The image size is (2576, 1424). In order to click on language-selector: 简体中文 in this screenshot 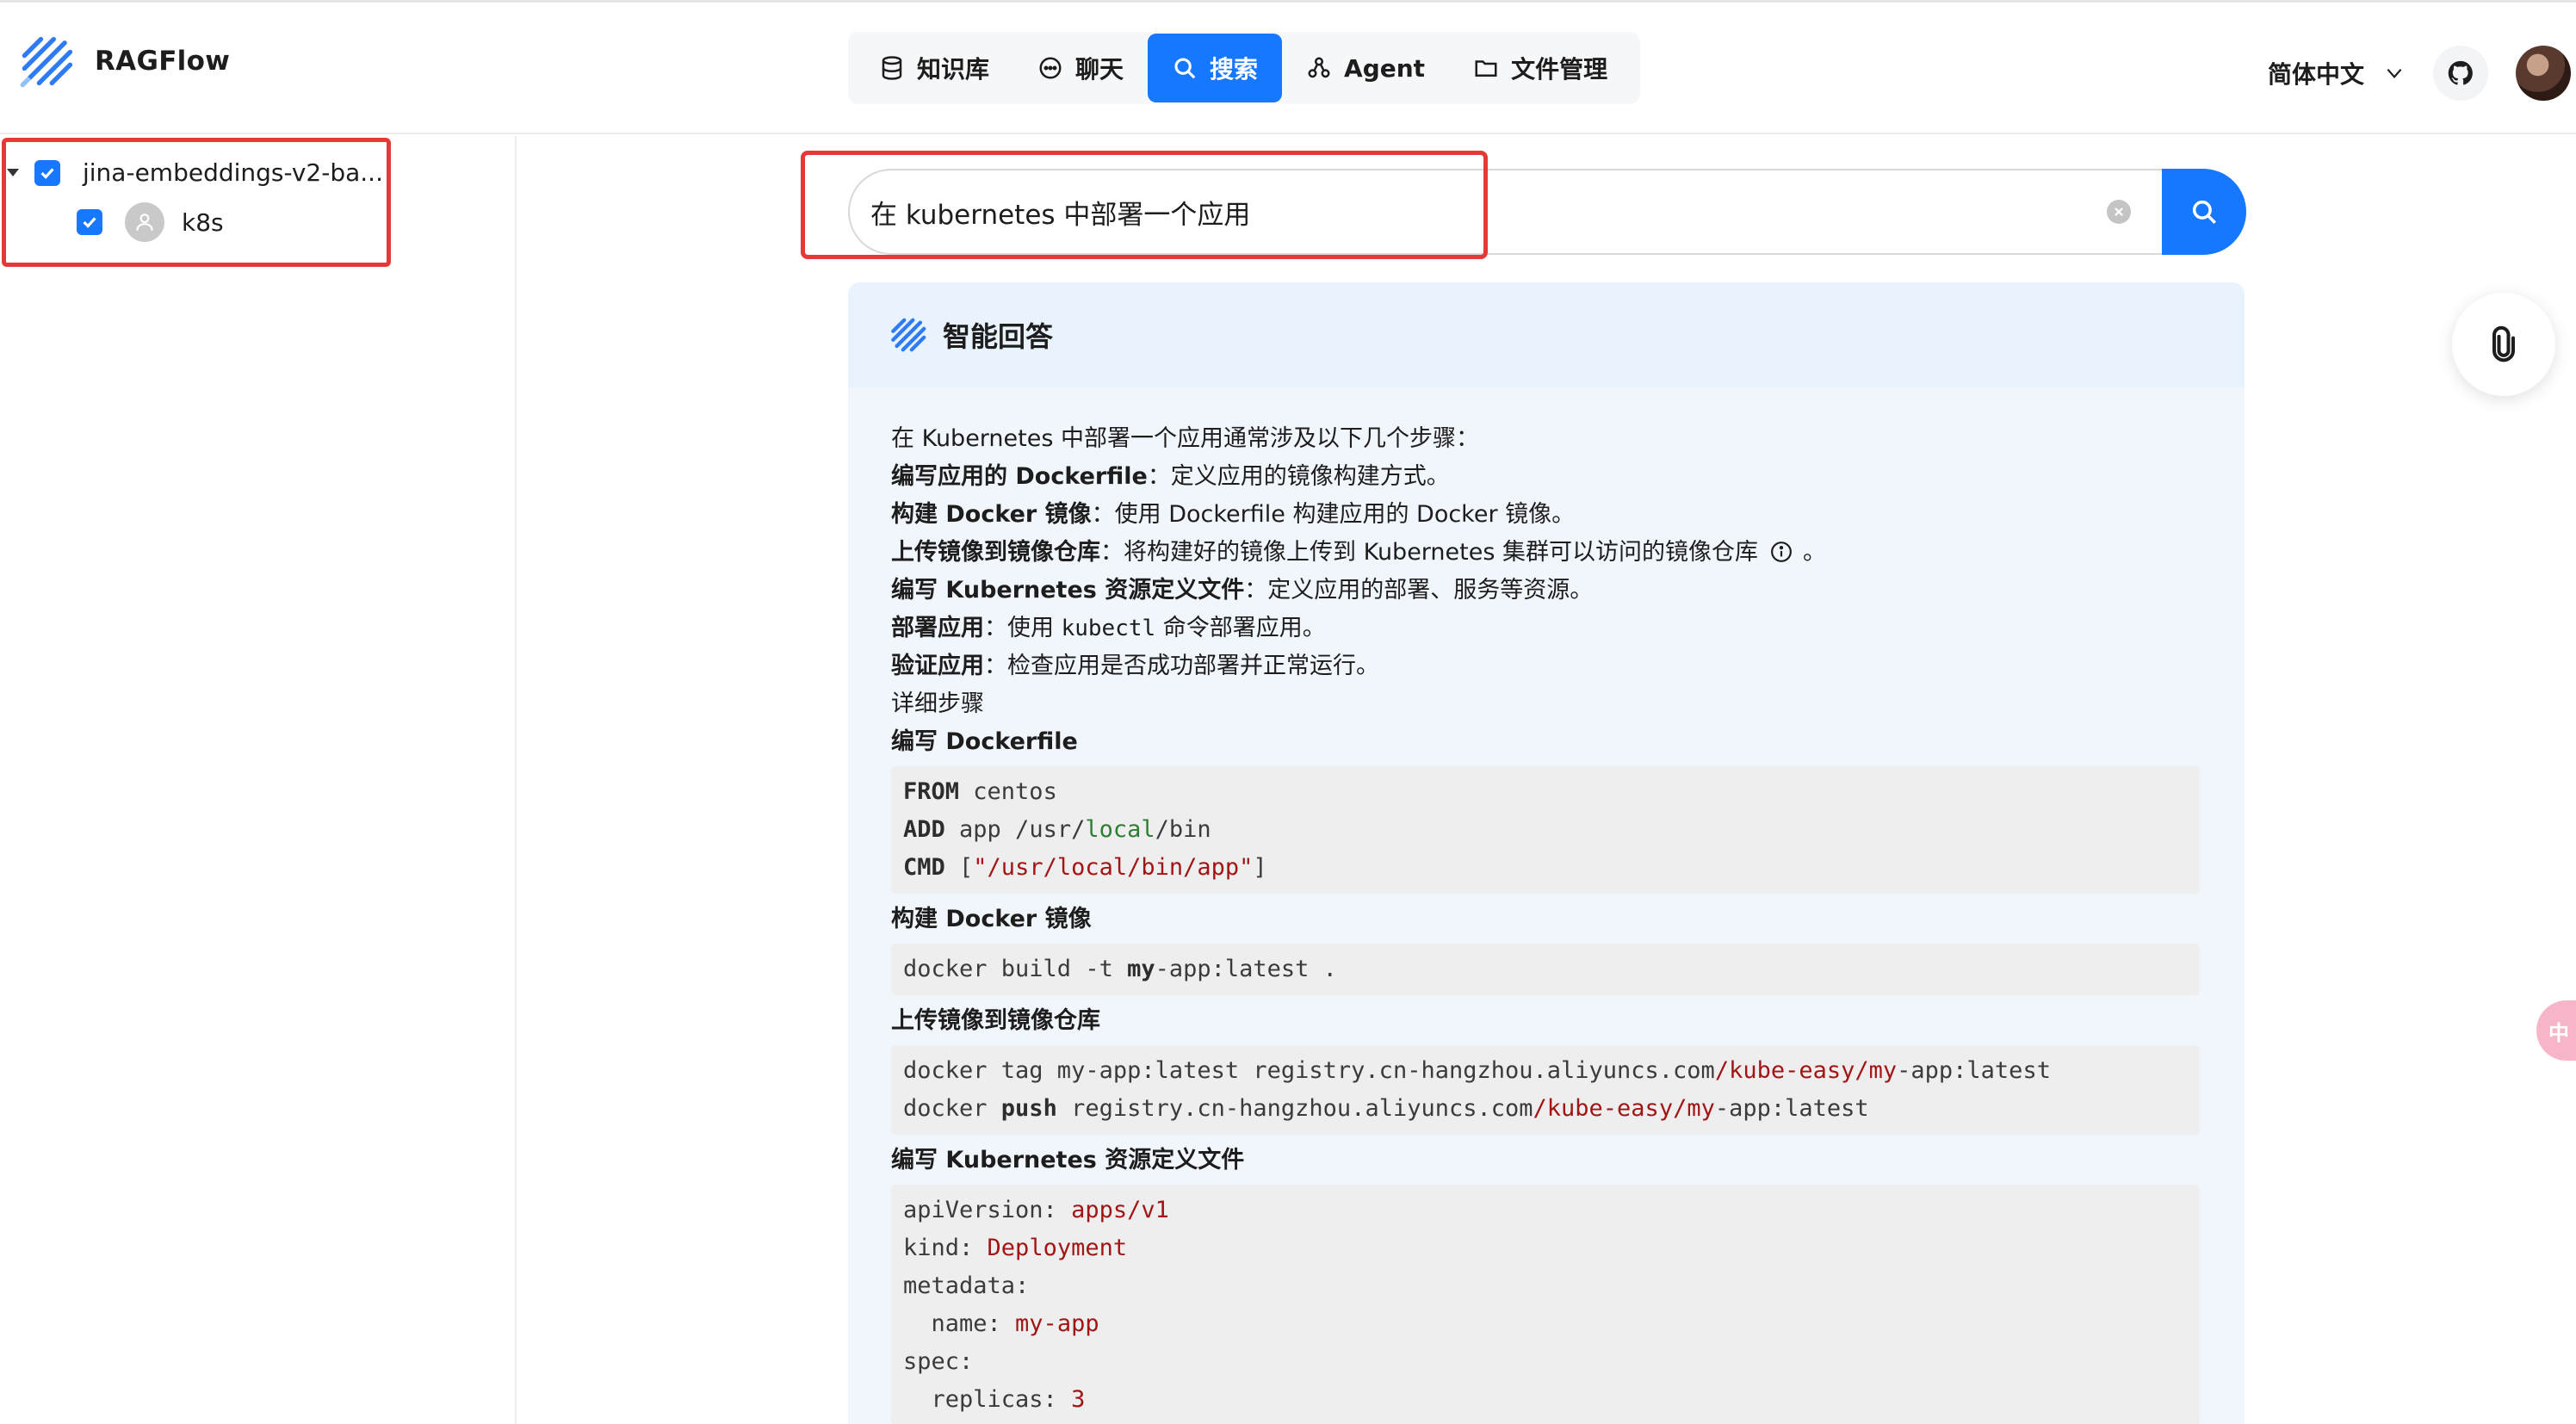, I will do `click(2337, 73)`.